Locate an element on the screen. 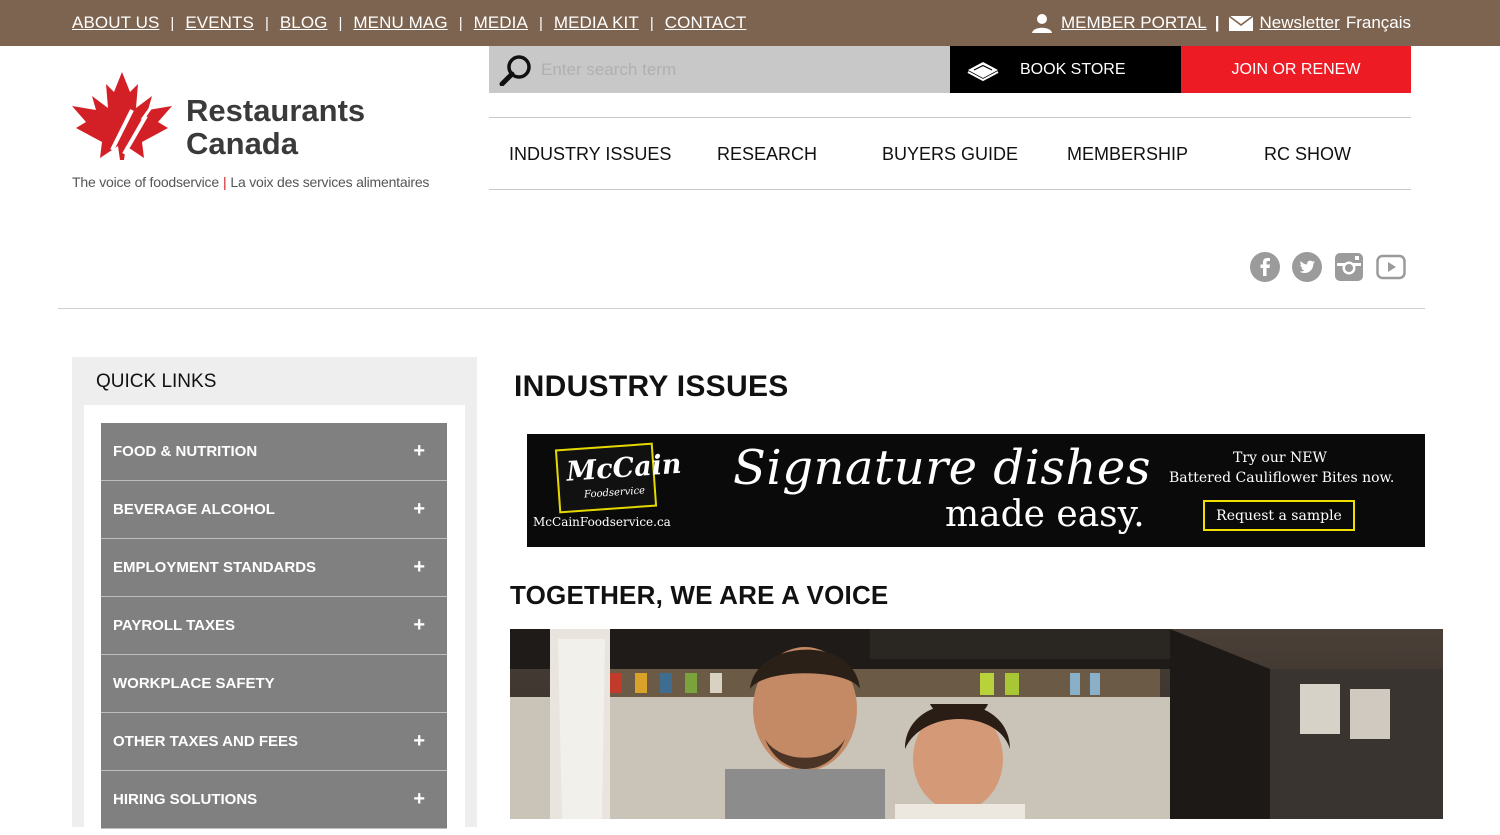 The height and width of the screenshot is (835, 1500). quick-links-title: QUICK LINKS is located at coordinates (156, 381).